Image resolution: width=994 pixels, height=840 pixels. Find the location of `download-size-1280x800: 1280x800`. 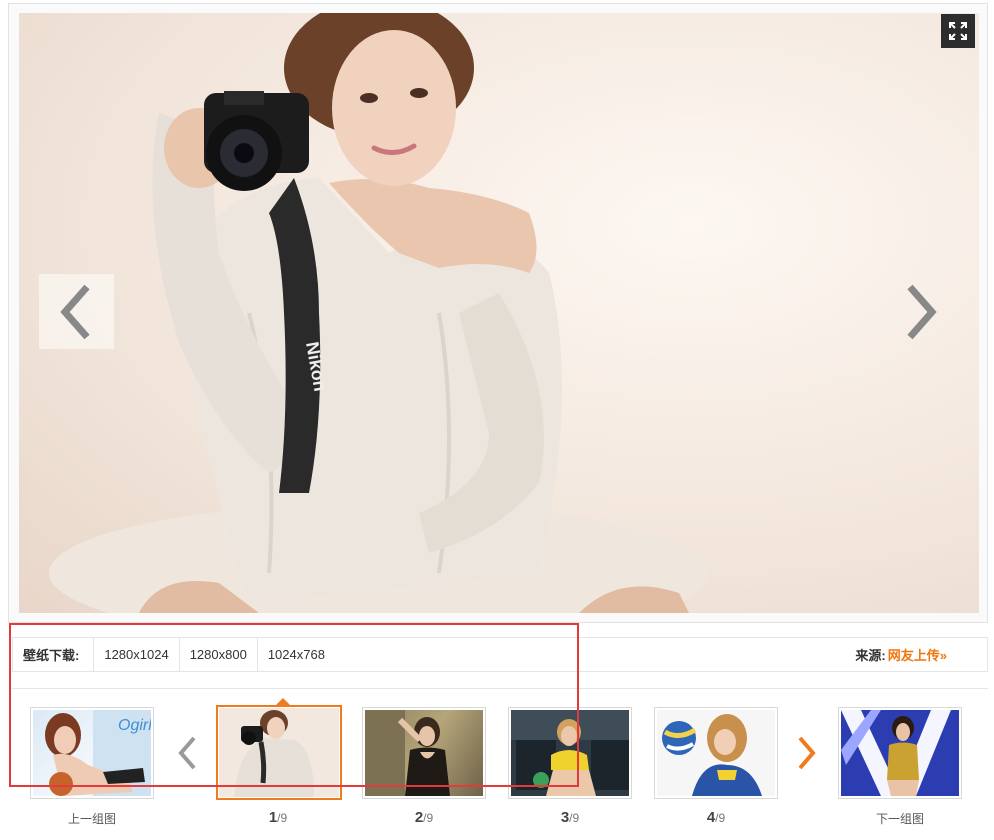

download-size-1280x800: 1280x800 is located at coordinates (217, 654).